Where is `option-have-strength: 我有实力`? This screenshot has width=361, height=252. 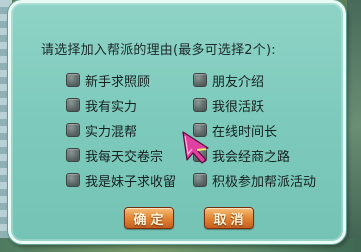 option-have-strength: 我有实力 is located at coordinates (101, 105).